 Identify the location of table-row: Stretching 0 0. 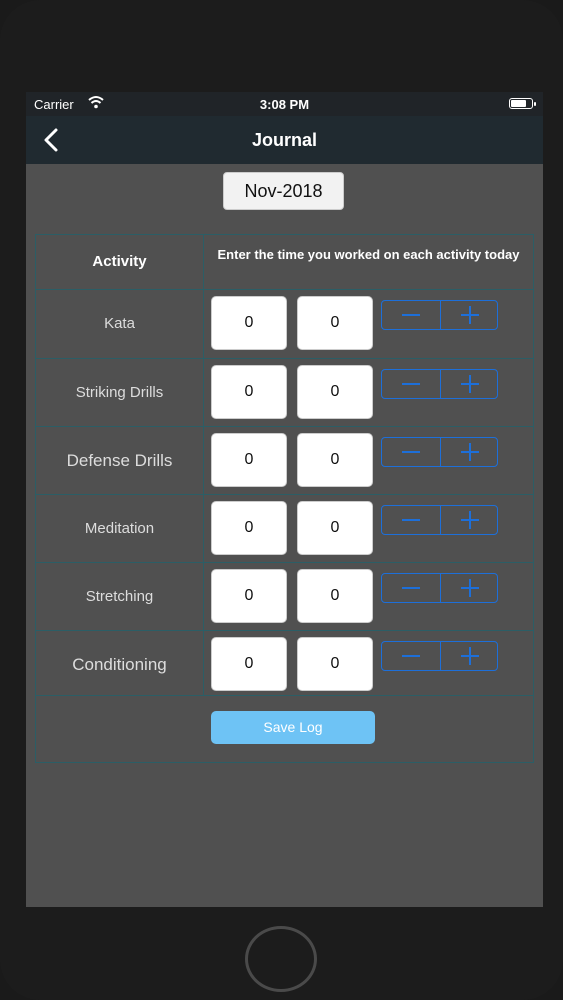
(284, 597).